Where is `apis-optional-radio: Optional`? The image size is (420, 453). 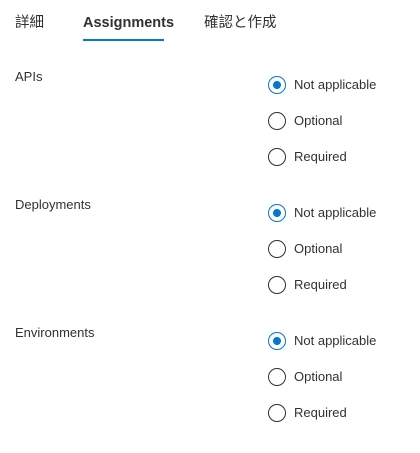
apis-optional-radio: Optional is located at coordinates (305, 121).